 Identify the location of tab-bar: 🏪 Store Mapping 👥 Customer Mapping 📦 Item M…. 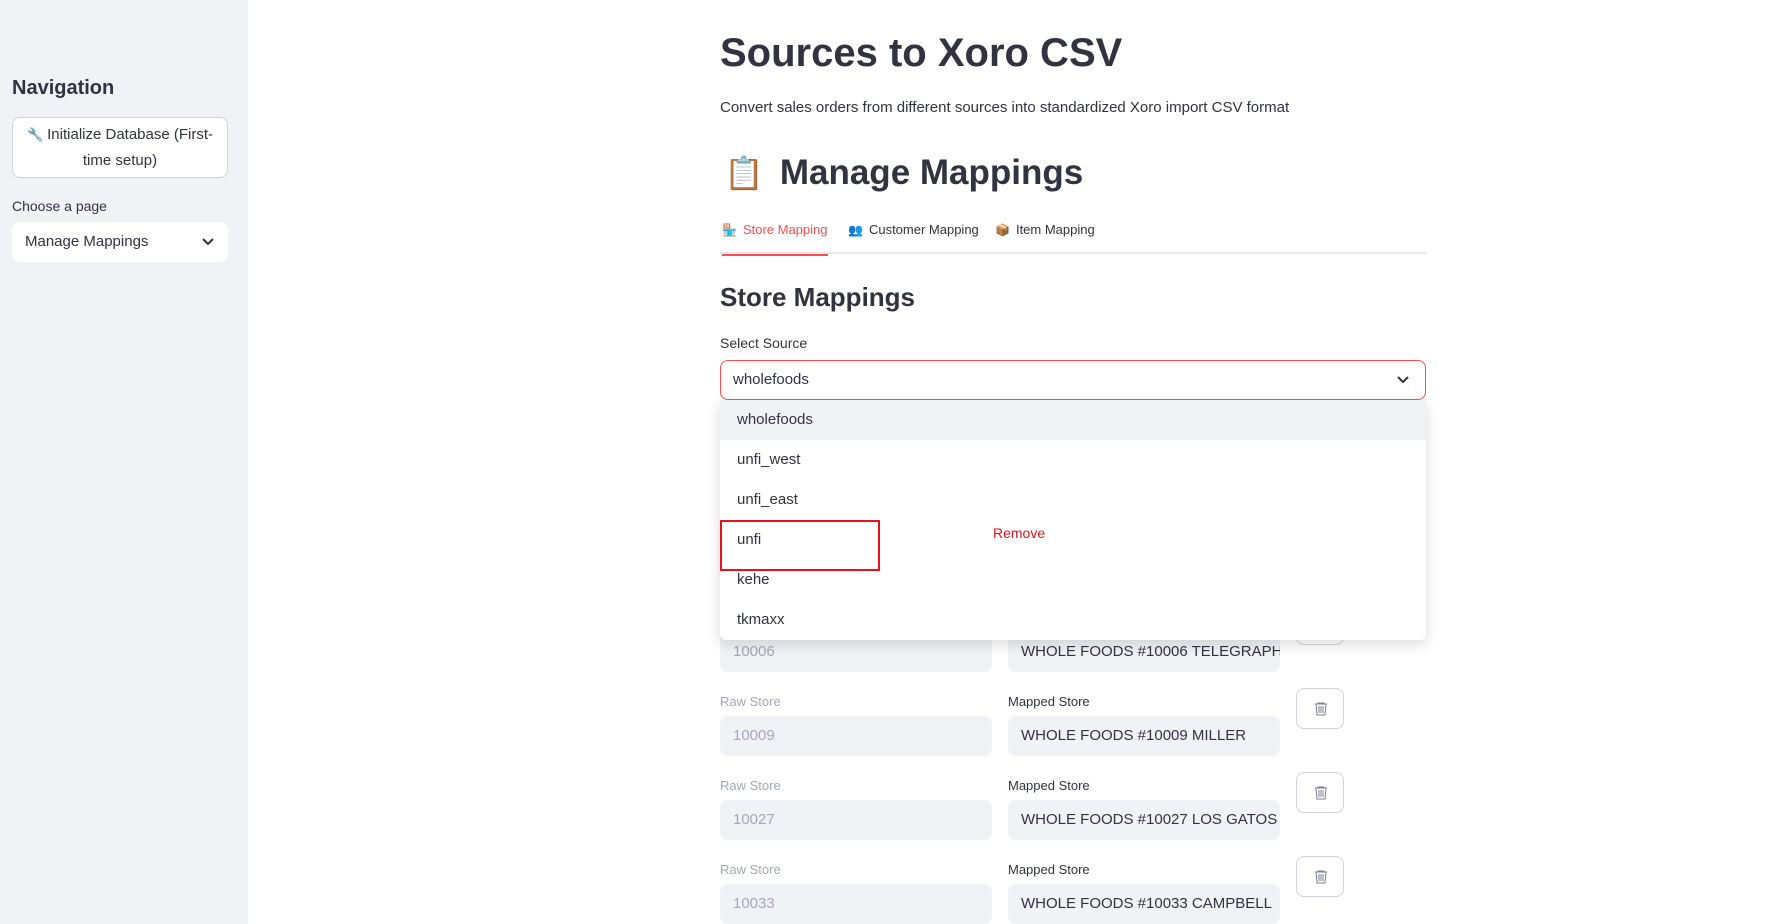
(1073, 237).